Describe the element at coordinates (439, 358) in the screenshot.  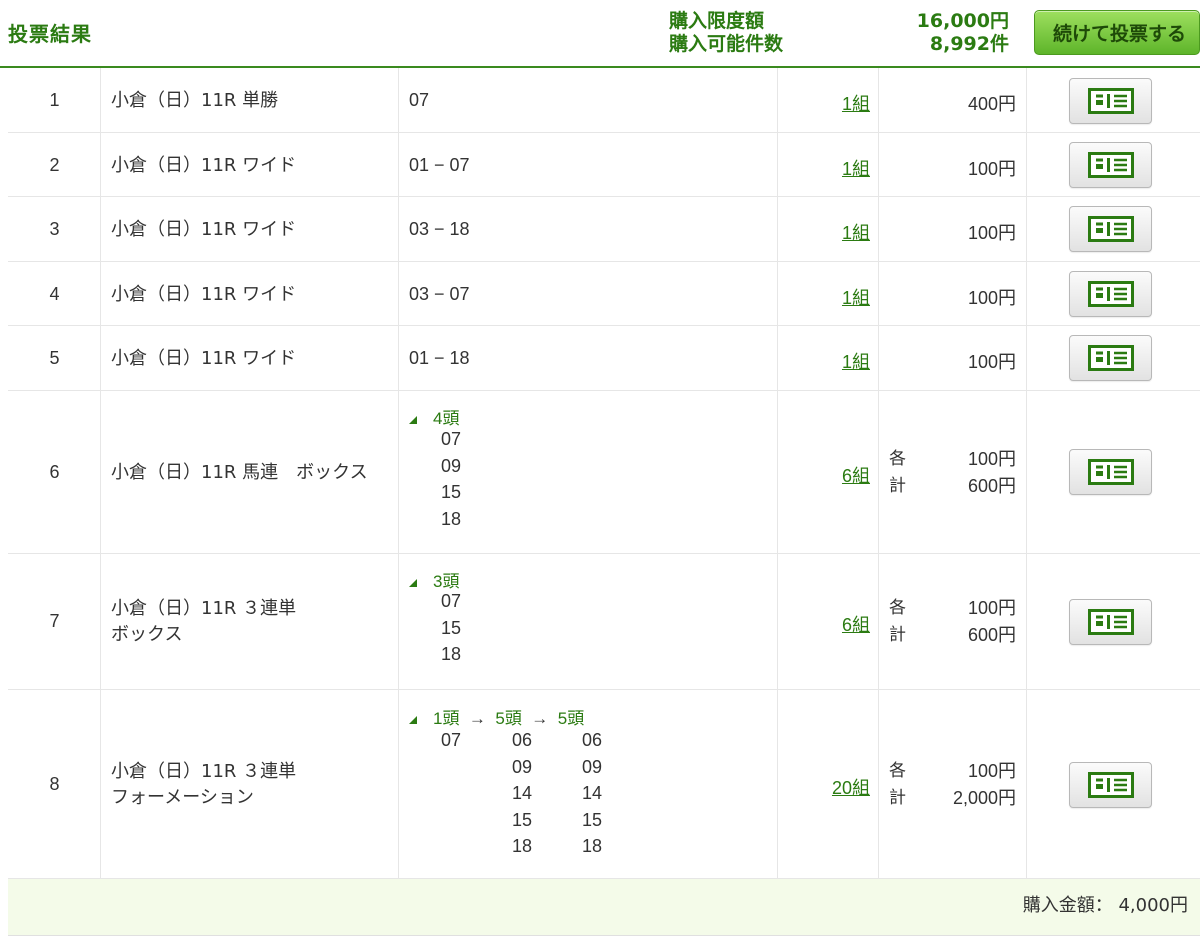
I see `horse-numbers: 01 − 18` at that location.